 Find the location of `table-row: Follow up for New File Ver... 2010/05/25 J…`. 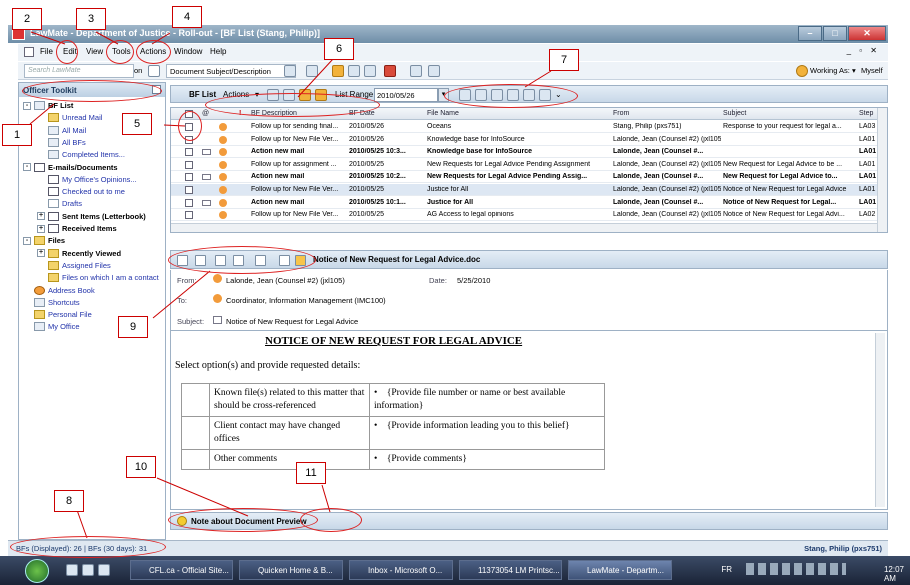

table-row: Follow up for New File Ver... 2010/05/25 J… is located at coordinates (524, 190).